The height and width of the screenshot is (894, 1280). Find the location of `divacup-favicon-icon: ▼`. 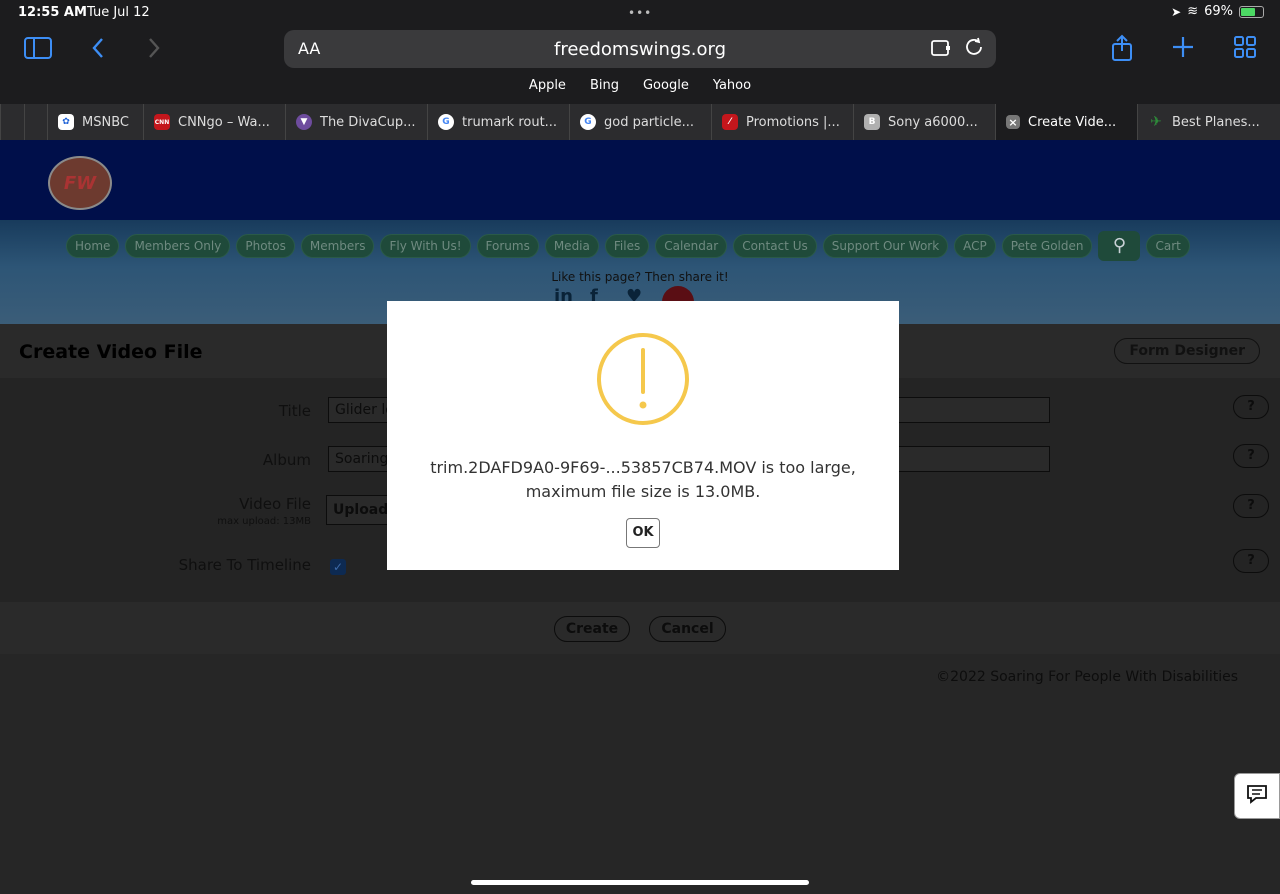

divacup-favicon-icon: ▼ is located at coordinates (304, 122).